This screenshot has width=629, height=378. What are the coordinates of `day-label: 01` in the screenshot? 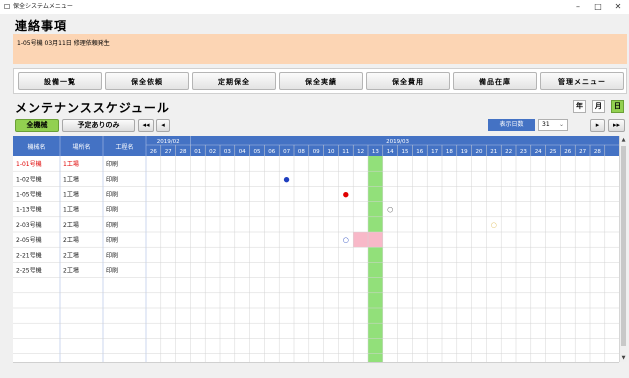 It's located at (197, 152).